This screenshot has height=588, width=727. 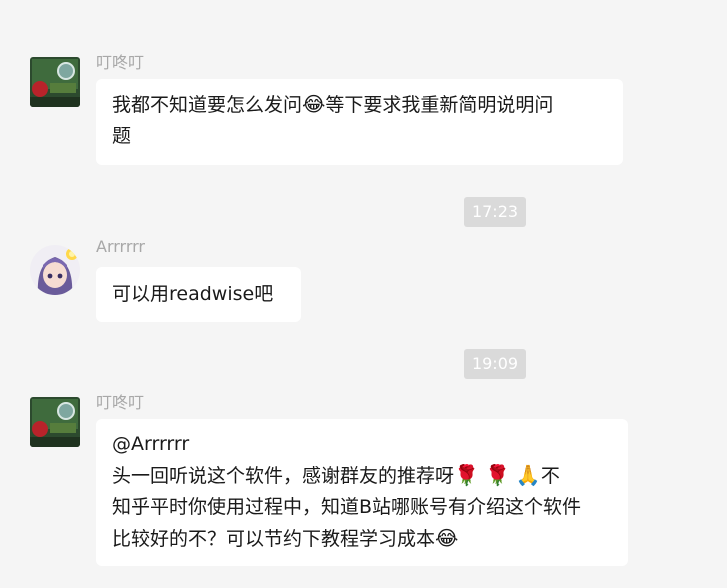 What do you see at coordinates (347, 507) in the screenshot?
I see `message-text: 知乎平时你使用过程中，知道B站哪账号有介绍这个软件` at bounding box center [347, 507].